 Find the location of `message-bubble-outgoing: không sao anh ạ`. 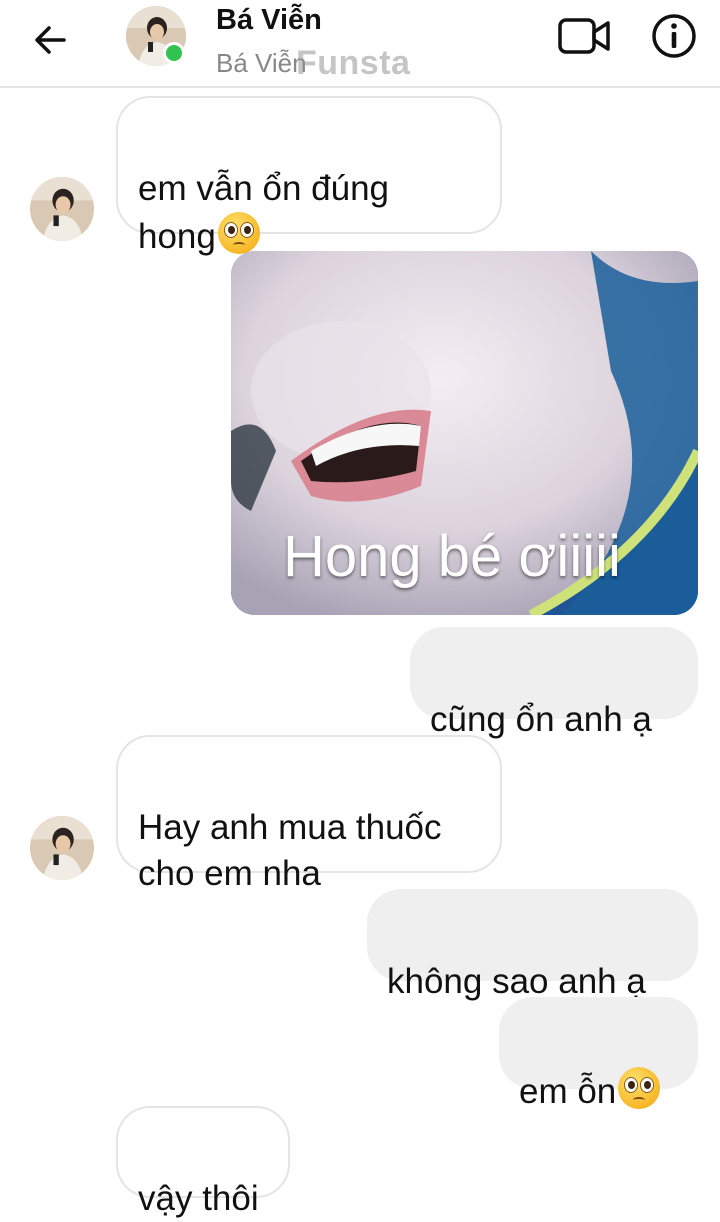

message-bubble-outgoing: không sao anh ạ is located at coordinates (532, 945).